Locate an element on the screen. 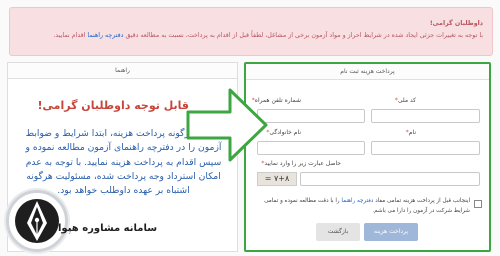 The height and width of the screenshot is (256, 500). agreement-guide-link: دفترچه راهنما is located at coordinates (357, 201).